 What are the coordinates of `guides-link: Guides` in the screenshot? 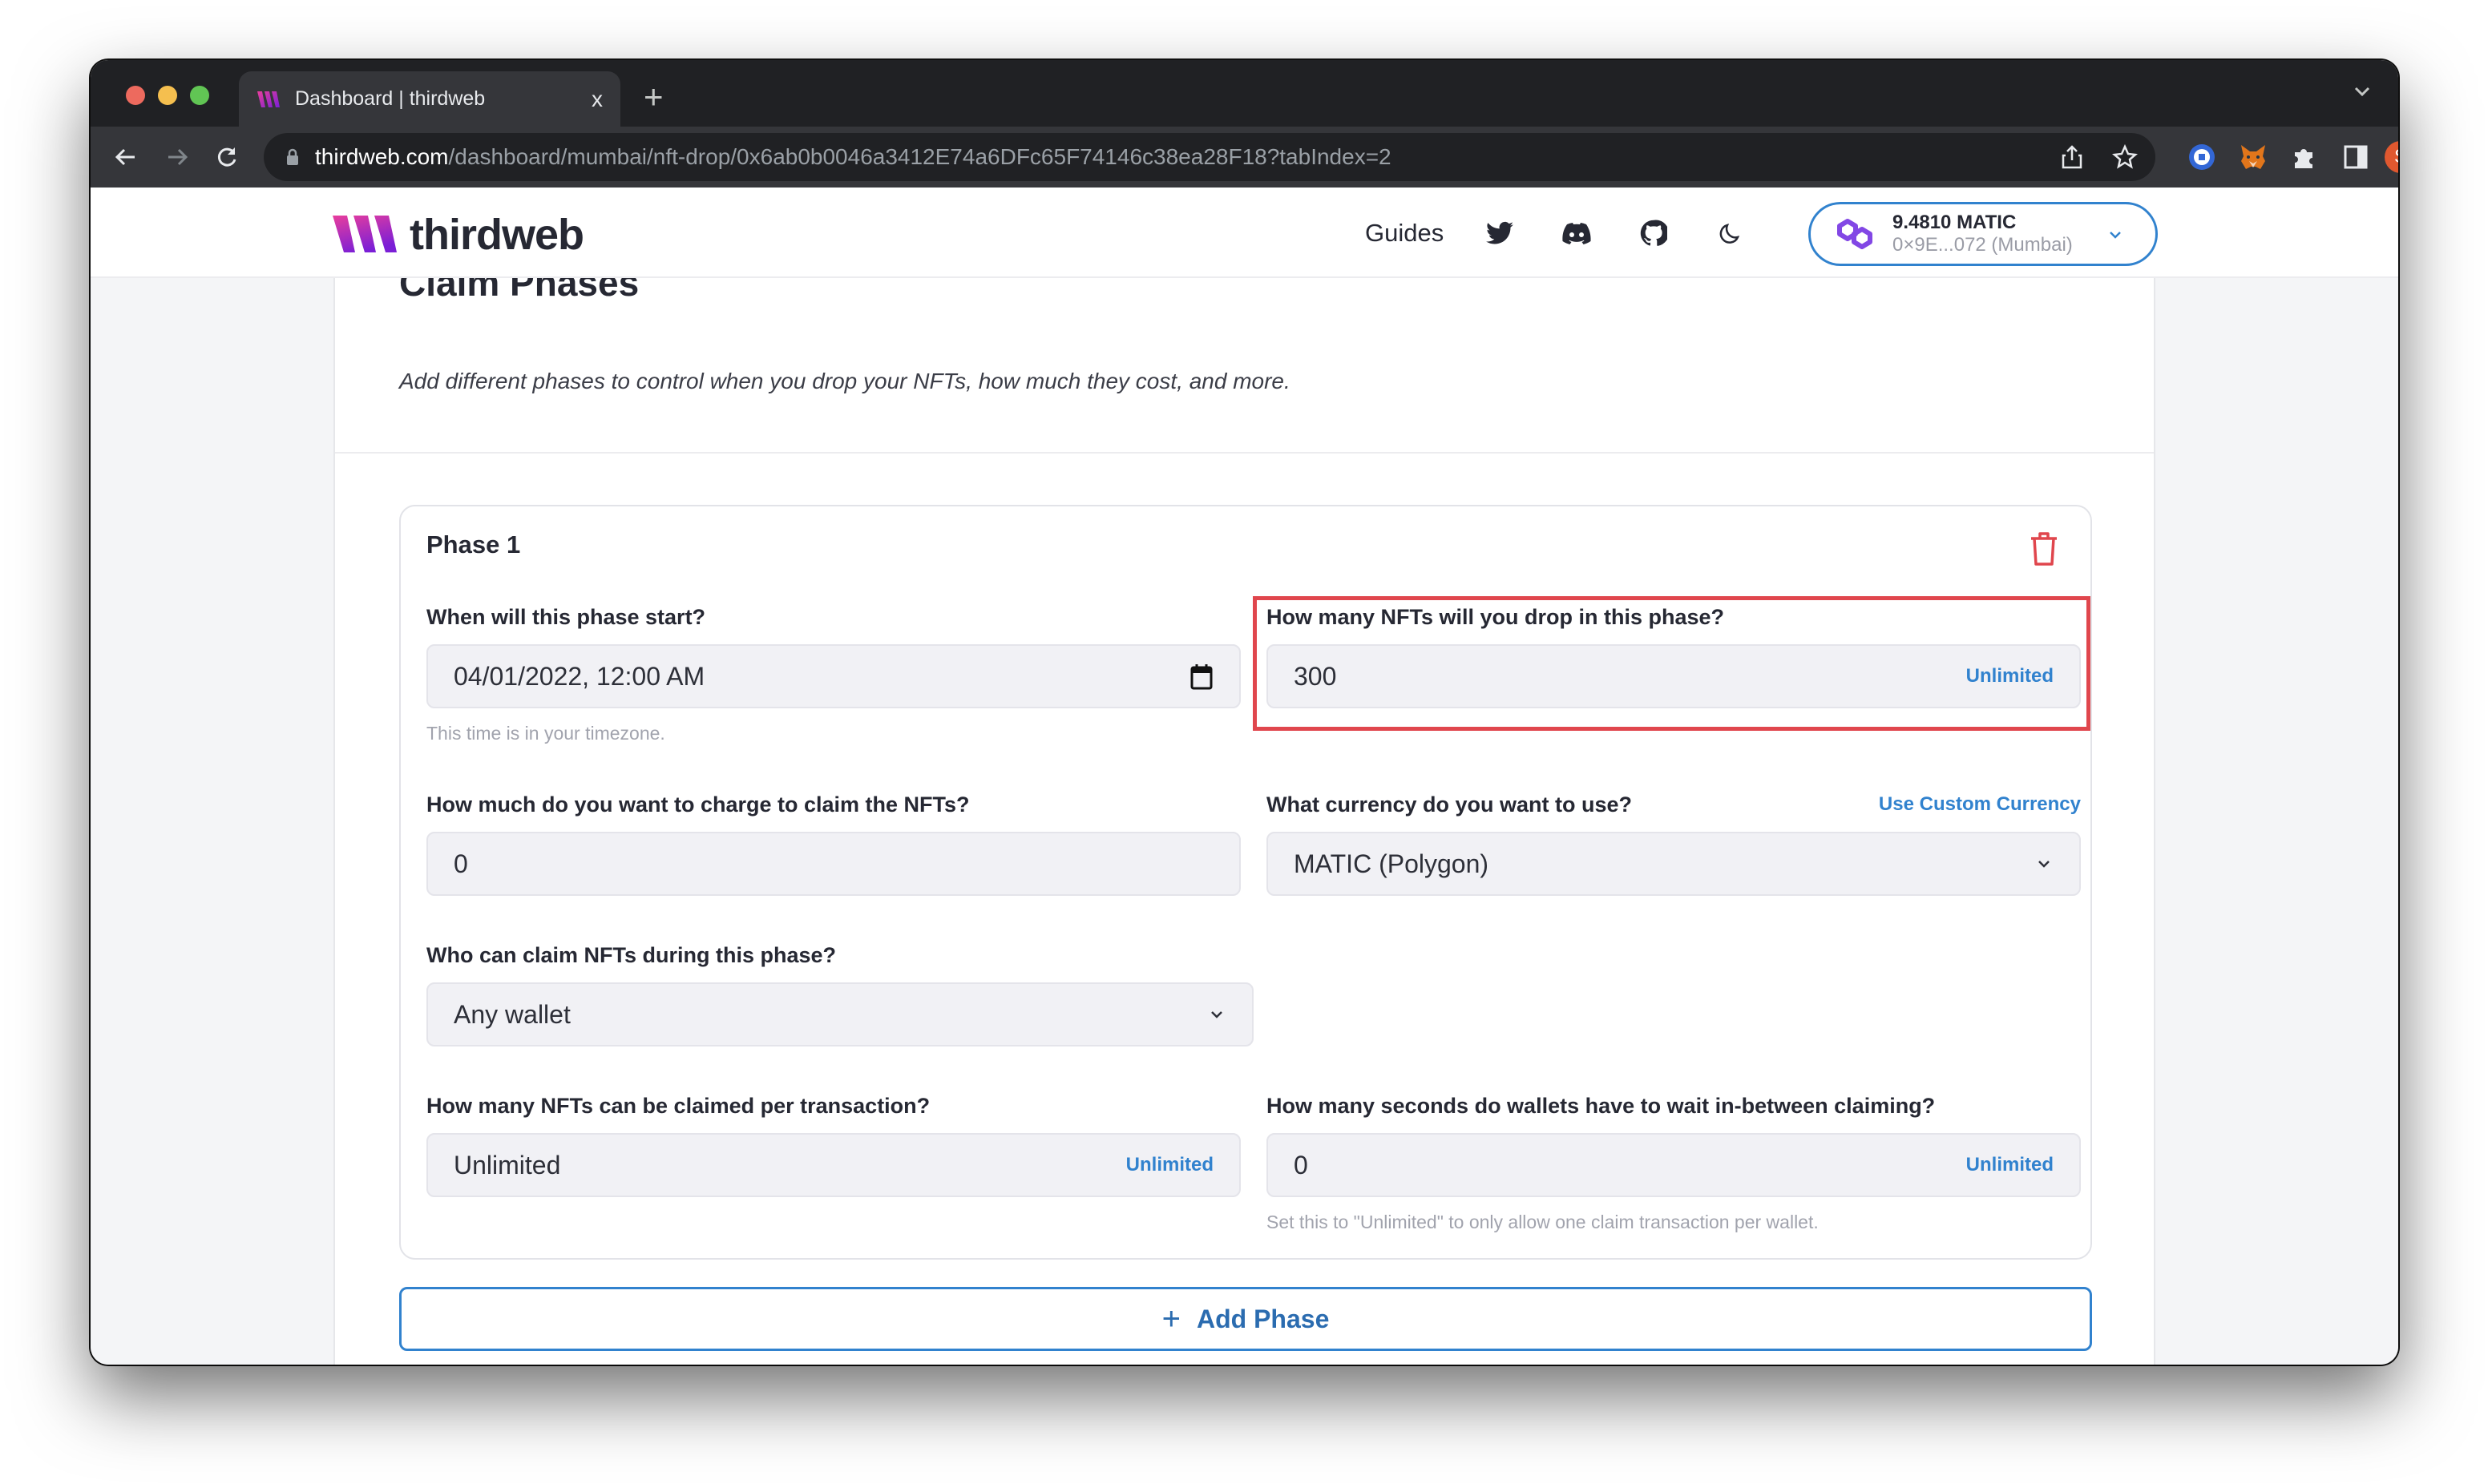 It's located at (1404, 234).